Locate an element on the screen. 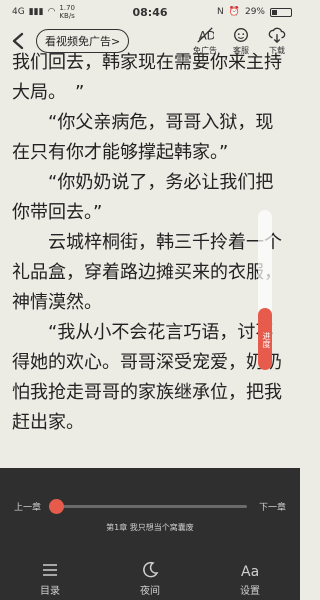 This screenshot has height=600, width=320. speed-value: 1.70 is located at coordinates (67, 8).